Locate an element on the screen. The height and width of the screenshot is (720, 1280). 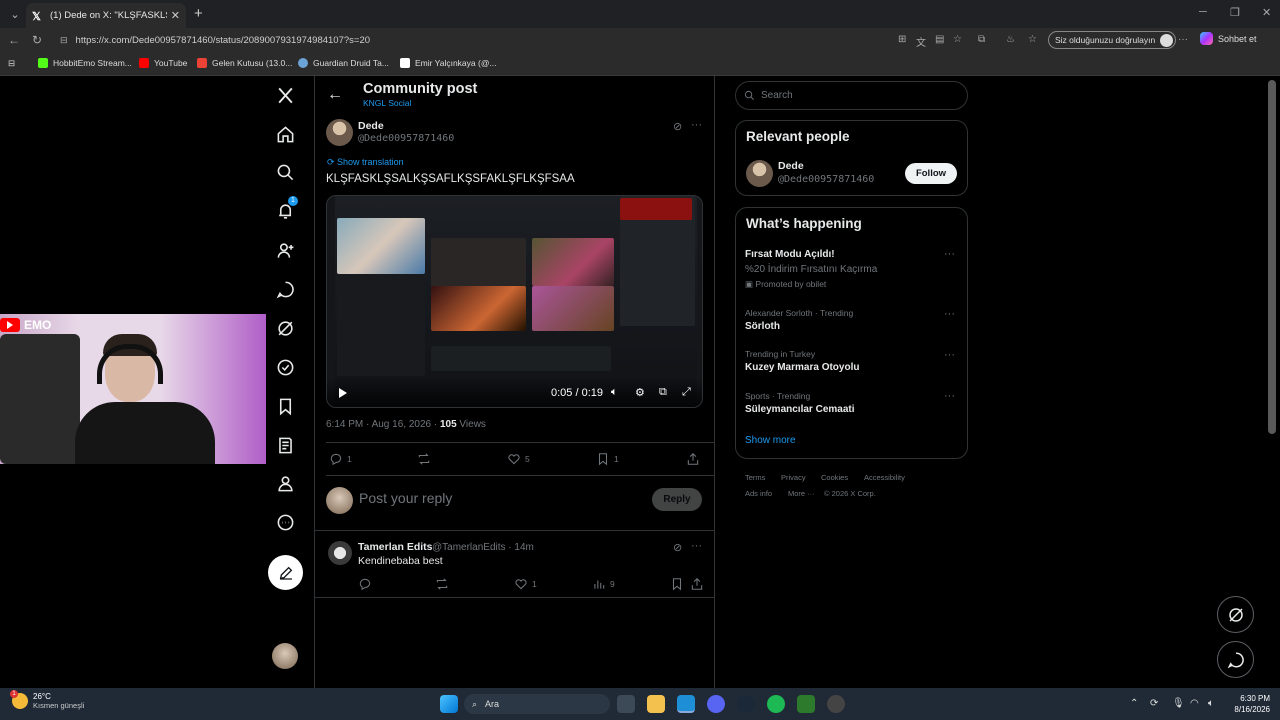
reader-icon: ▤ is located at coordinates (939, 39).